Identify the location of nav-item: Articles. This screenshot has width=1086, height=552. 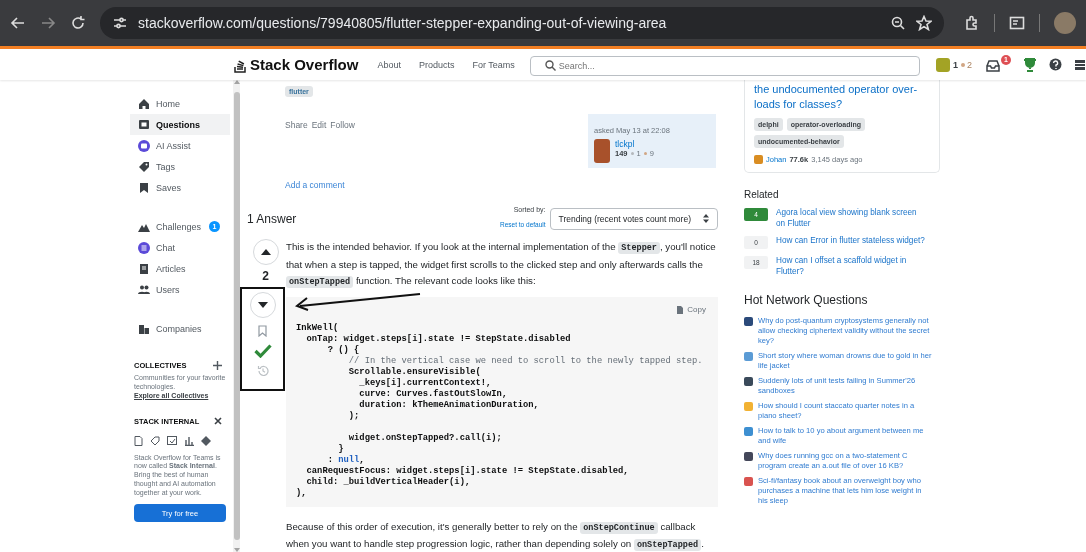
(180, 268).